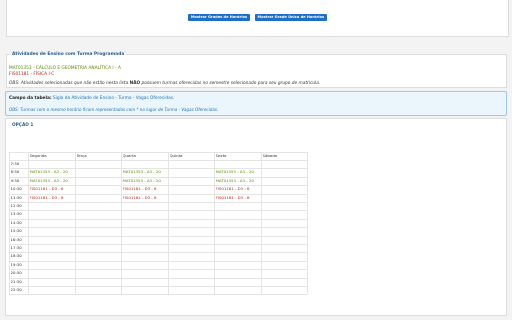  What do you see at coordinates (15, 180) in the screenshot?
I see `time-label: 9:30` at bounding box center [15, 180].